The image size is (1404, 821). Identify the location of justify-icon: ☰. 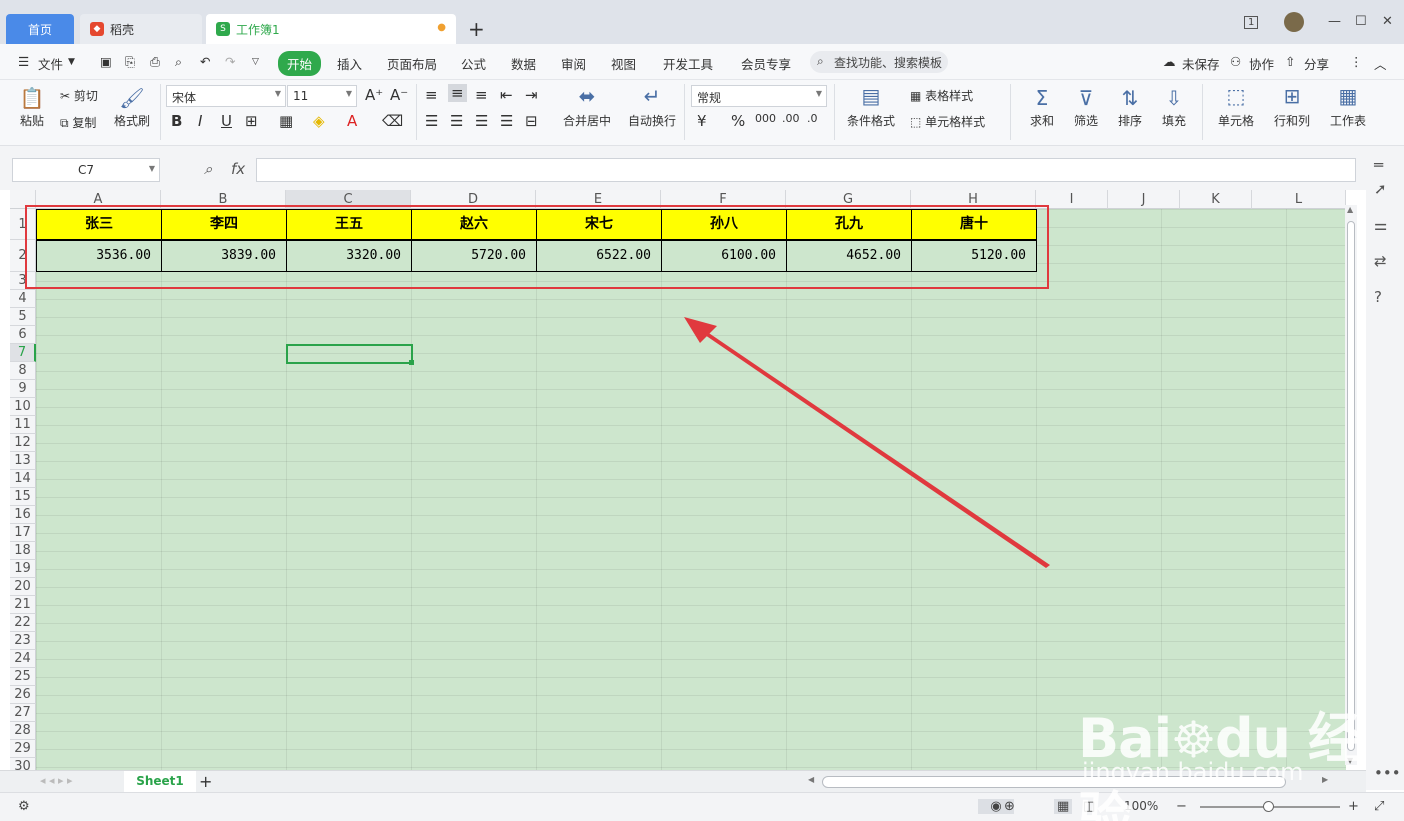
(506, 121).